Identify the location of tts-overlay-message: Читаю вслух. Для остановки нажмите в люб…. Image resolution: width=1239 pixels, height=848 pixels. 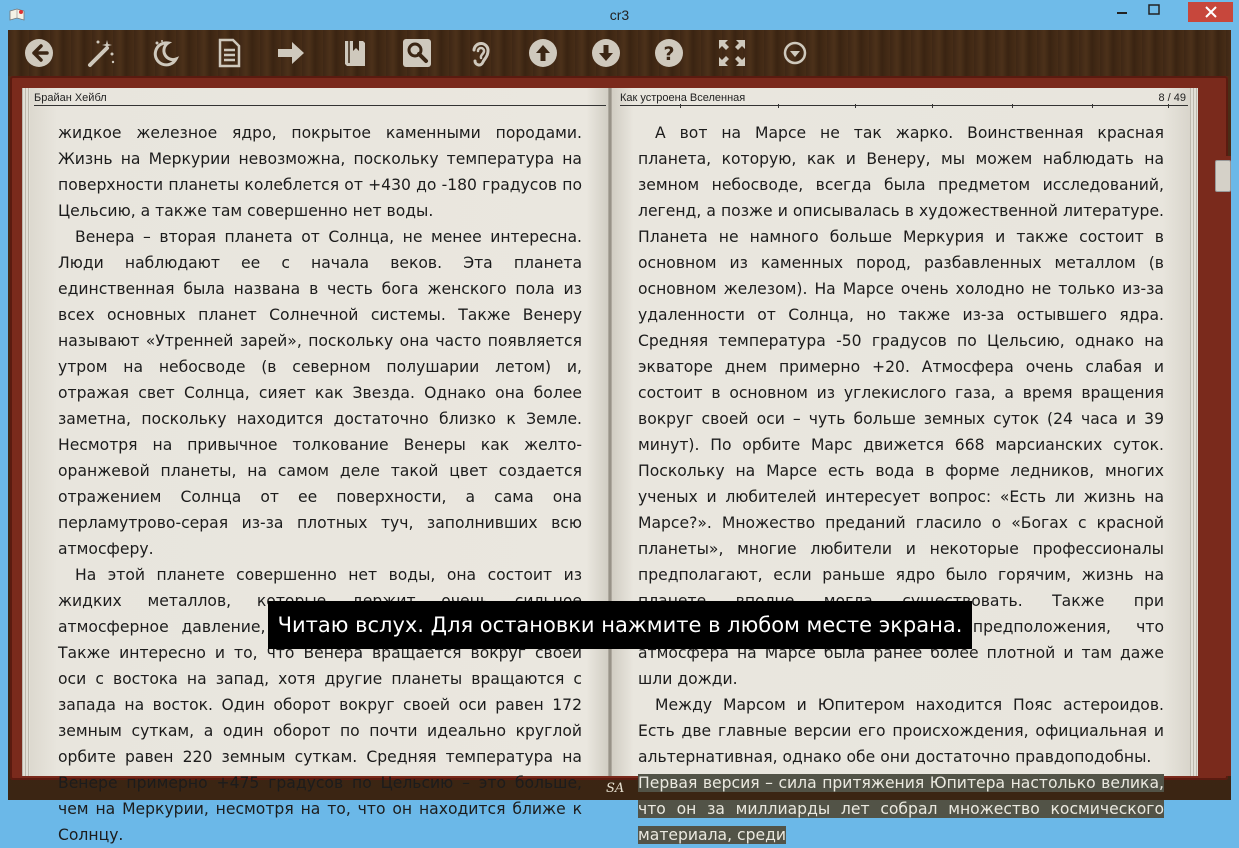
(620, 625).